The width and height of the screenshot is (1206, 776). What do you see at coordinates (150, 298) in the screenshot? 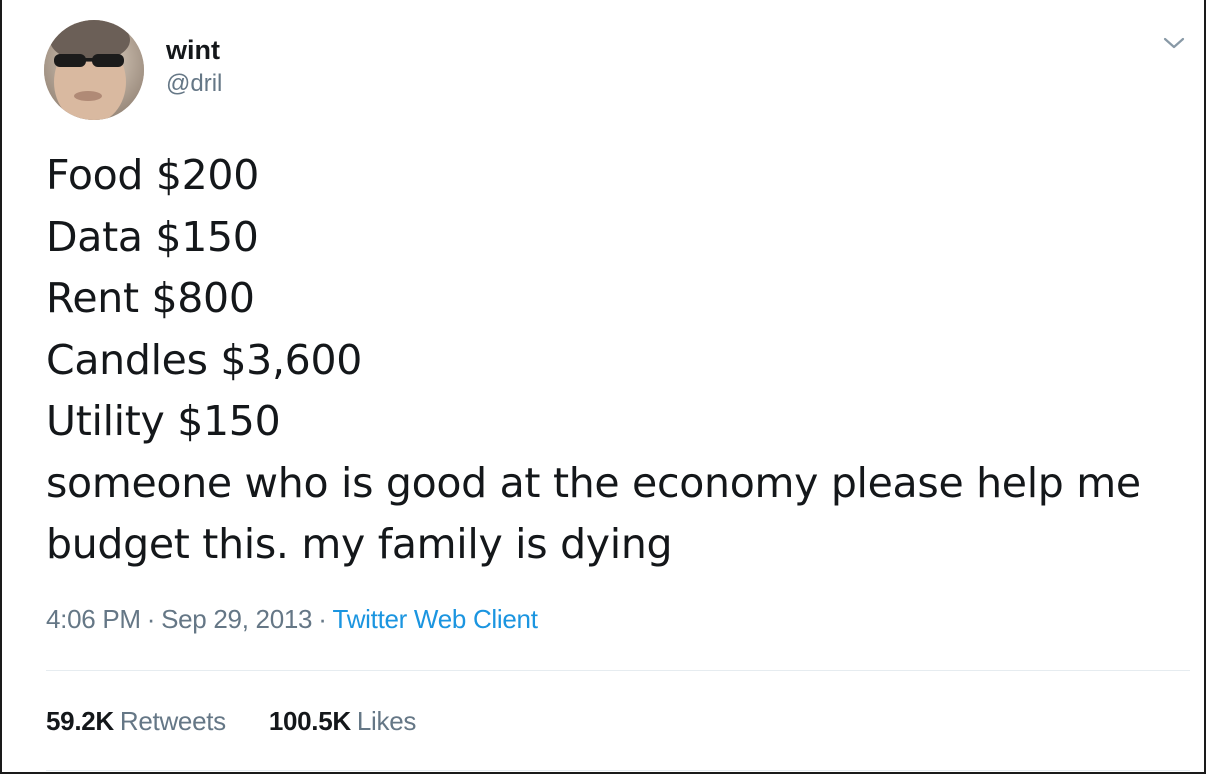
I see `tweet-text-line: Rent $800` at bounding box center [150, 298].